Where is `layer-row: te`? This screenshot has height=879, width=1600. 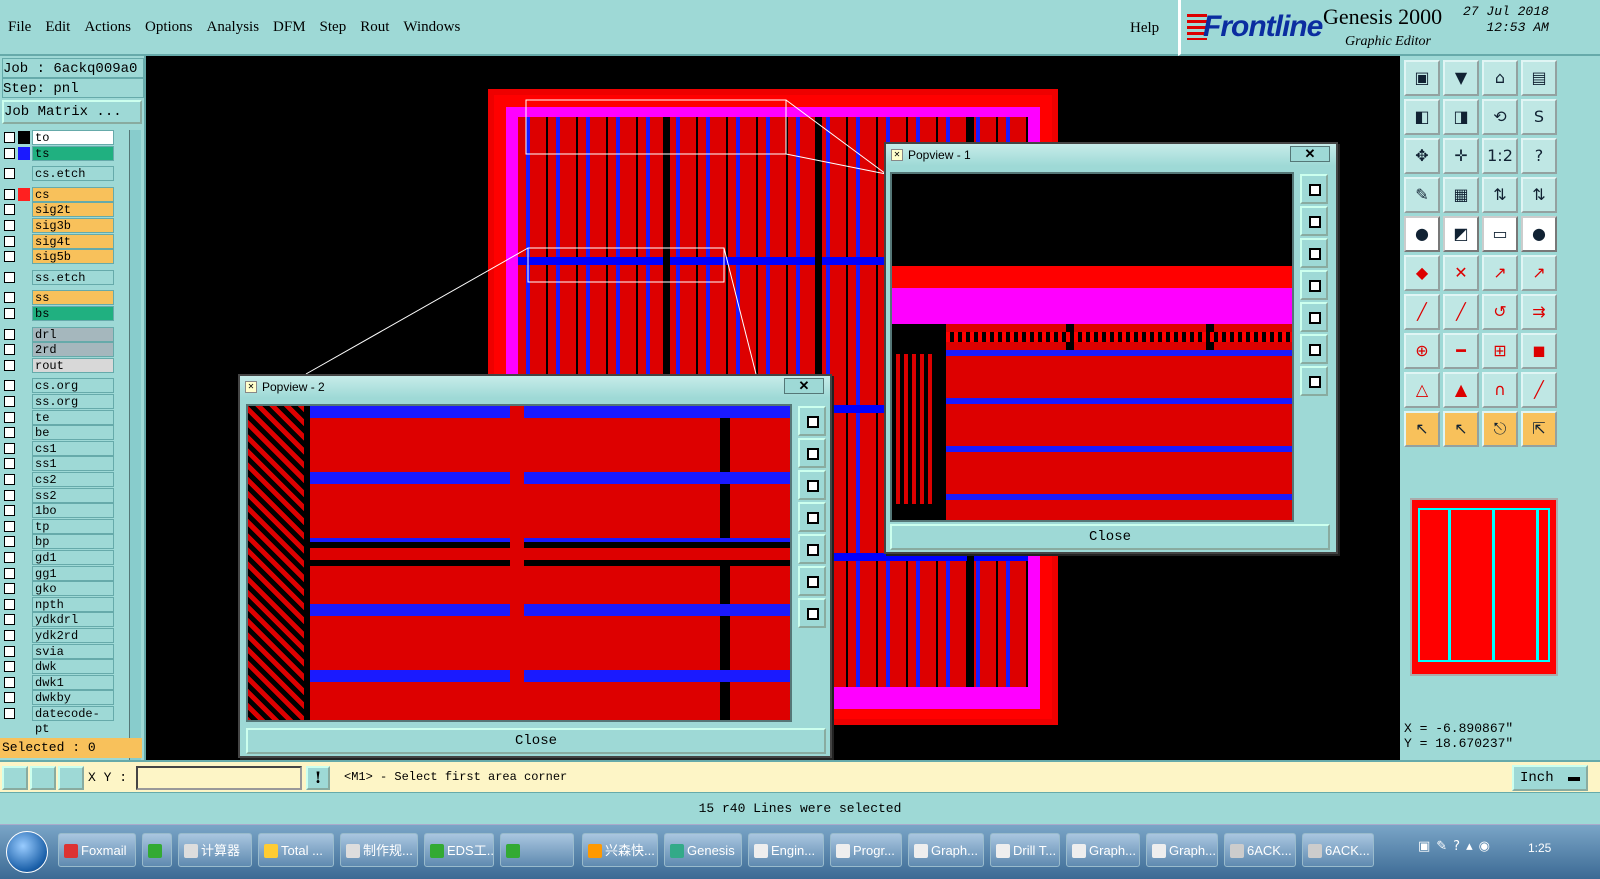 layer-row: te is located at coordinates (68, 417).